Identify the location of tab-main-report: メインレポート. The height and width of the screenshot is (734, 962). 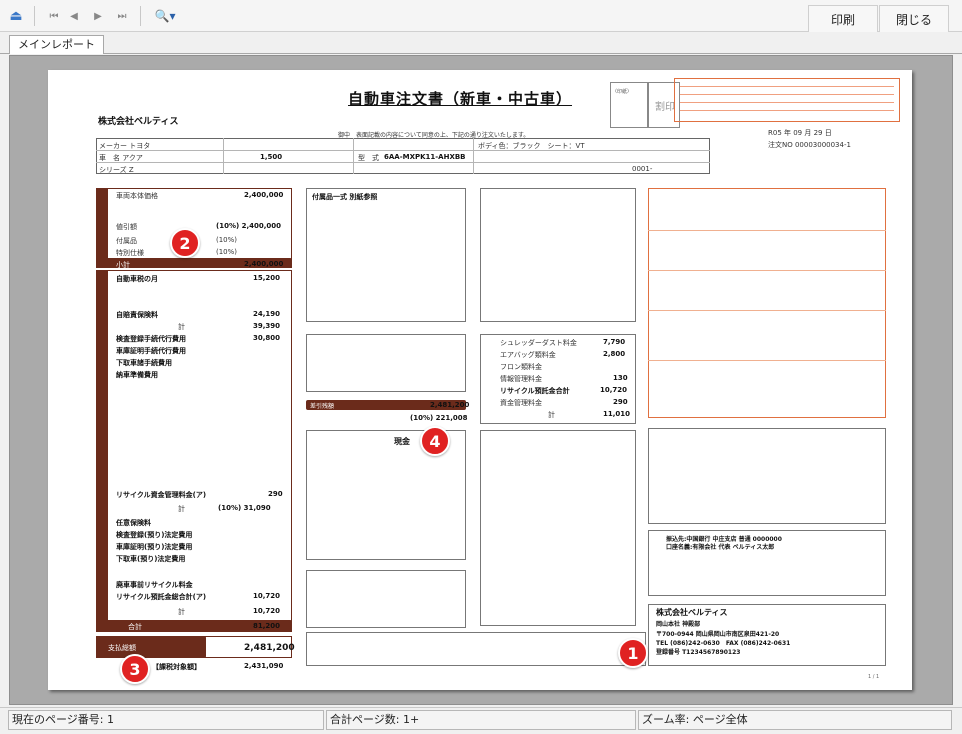
(56, 44).